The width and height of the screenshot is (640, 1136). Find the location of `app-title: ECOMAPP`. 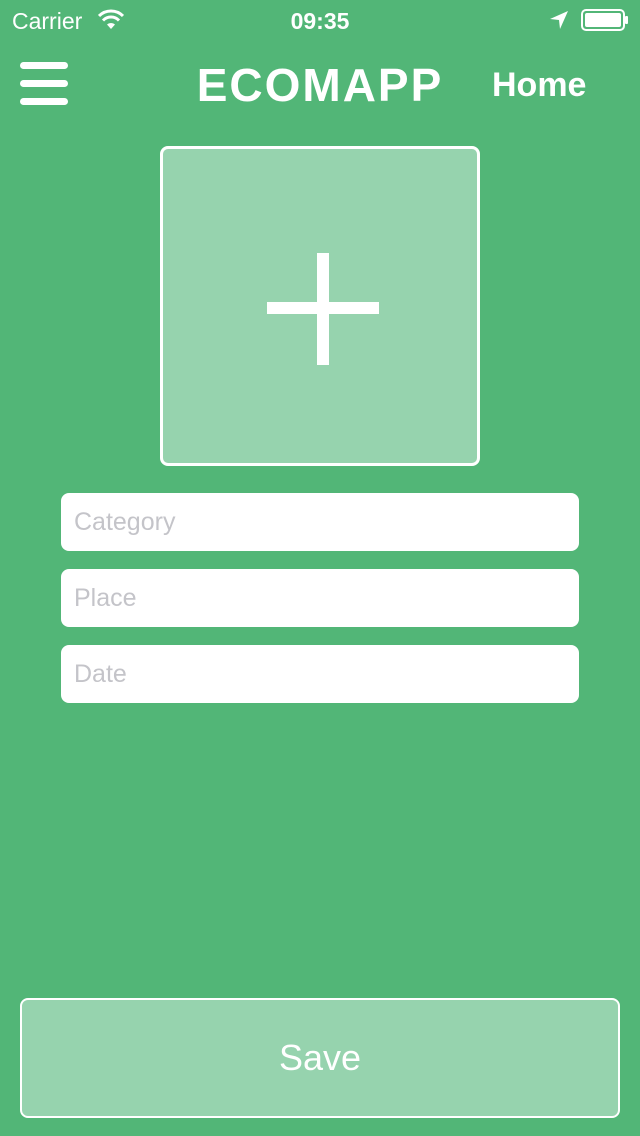

app-title: ECOMAPP is located at coordinates (320, 85).